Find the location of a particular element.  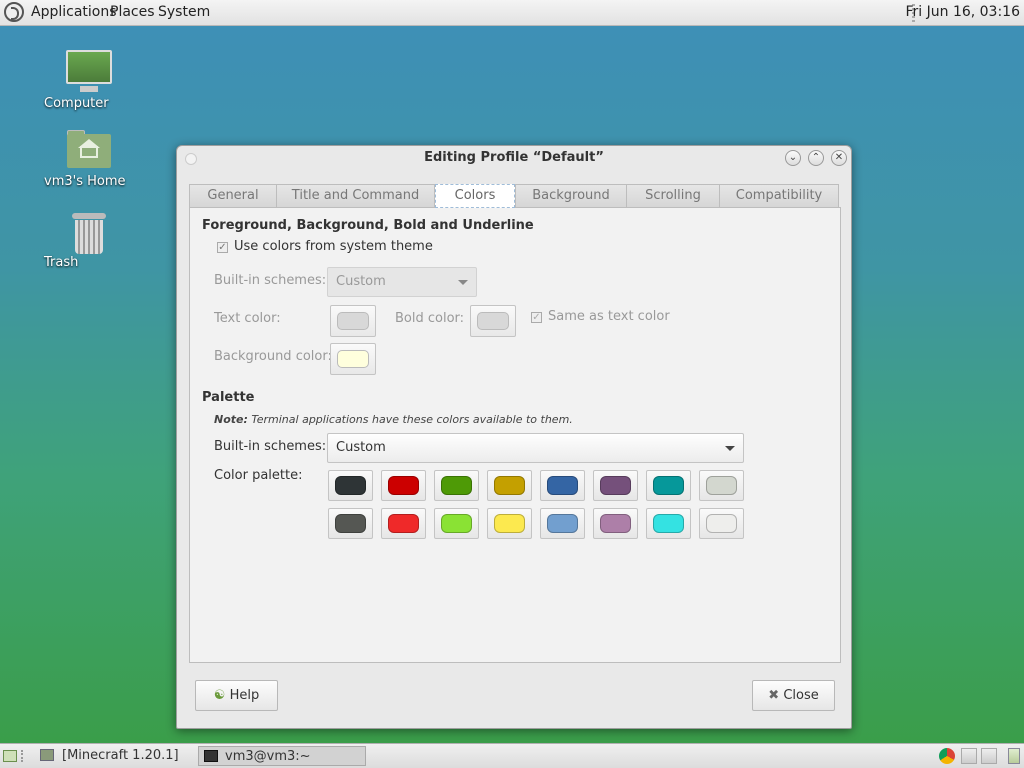

bottom-panel: [Minecraft 1.20.1] vm3@vm3:~ is located at coordinates (512, 755).